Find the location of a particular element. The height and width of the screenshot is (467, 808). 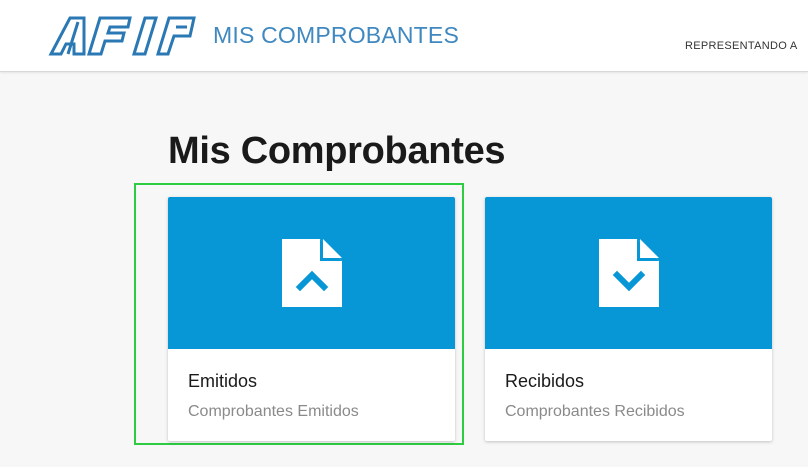

card-emitidos-header is located at coordinates (311, 273).